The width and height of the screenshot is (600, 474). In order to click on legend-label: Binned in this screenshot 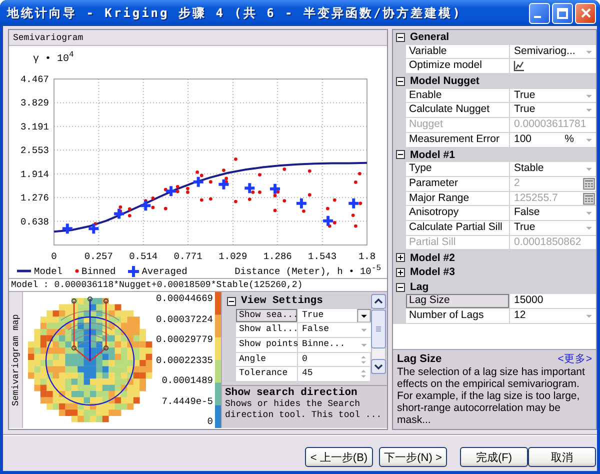, I will do `click(99, 271)`.